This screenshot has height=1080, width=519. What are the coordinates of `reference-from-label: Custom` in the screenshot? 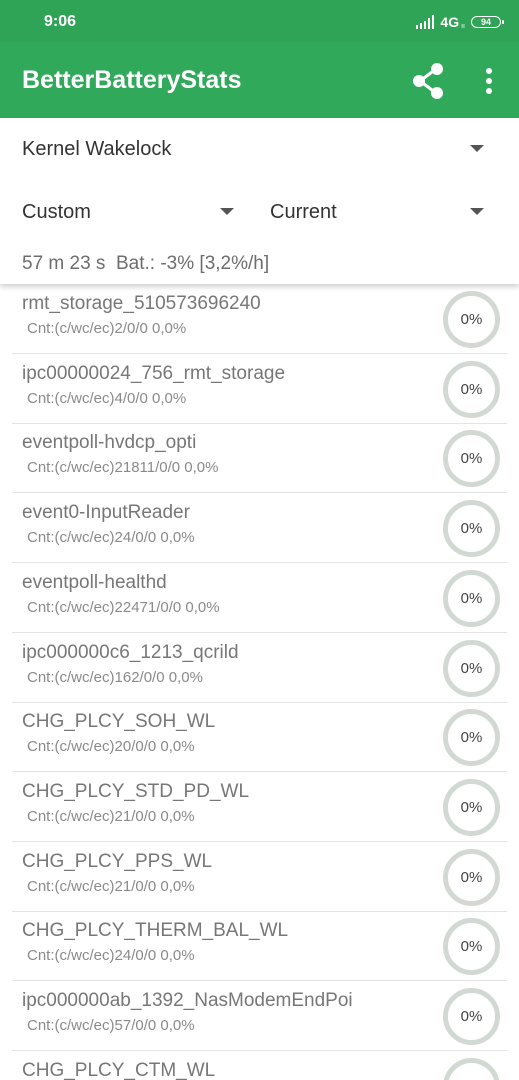 It's located at (56, 212).